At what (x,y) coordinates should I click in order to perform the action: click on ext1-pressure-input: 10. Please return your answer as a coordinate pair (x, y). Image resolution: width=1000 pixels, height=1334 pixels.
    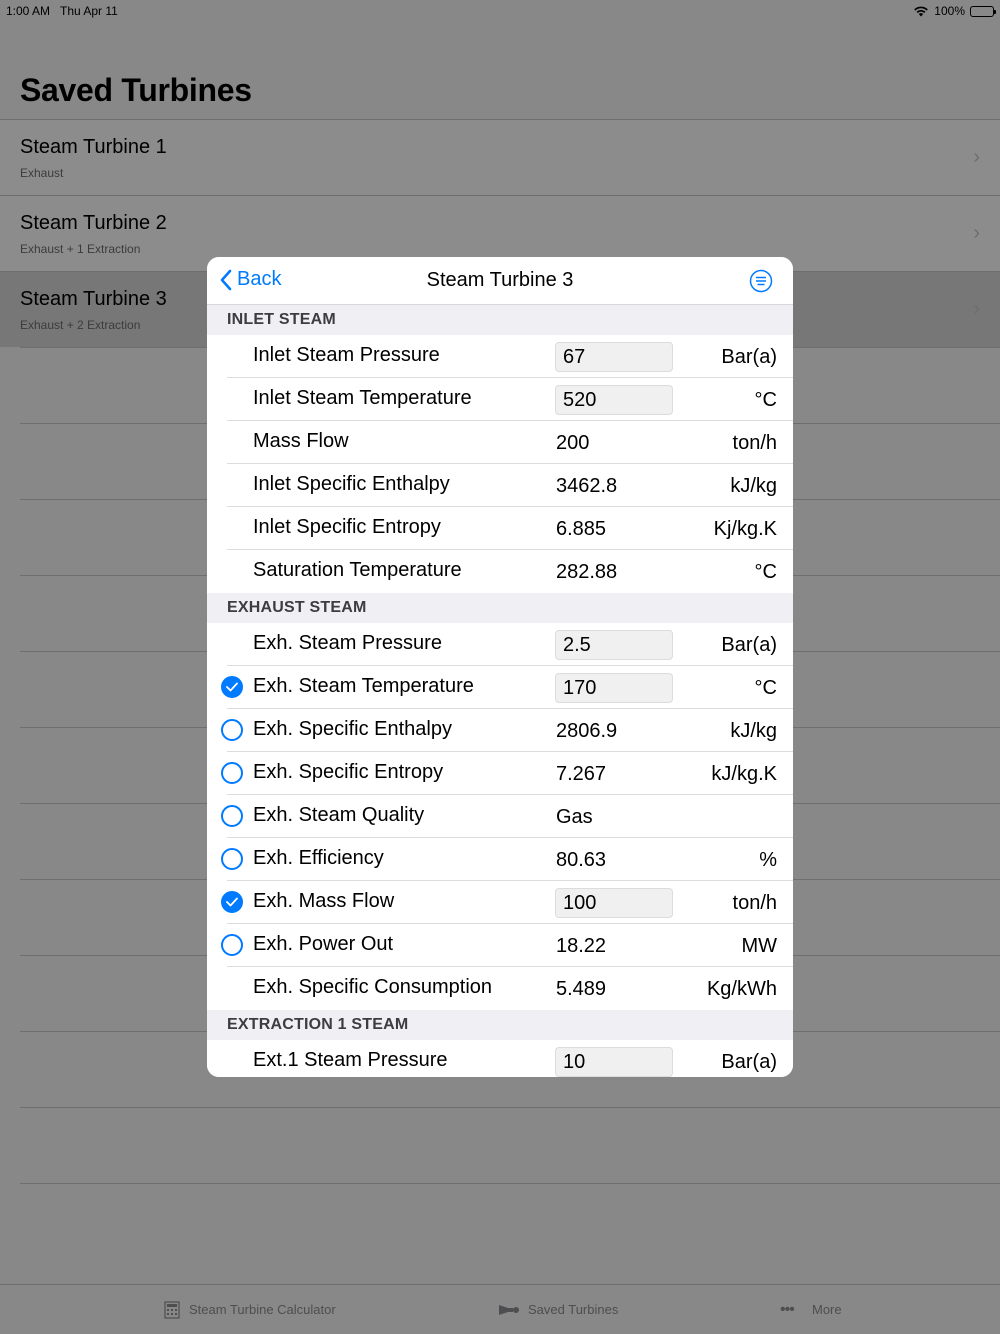
    Looking at the image, I should click on (614, 1062).